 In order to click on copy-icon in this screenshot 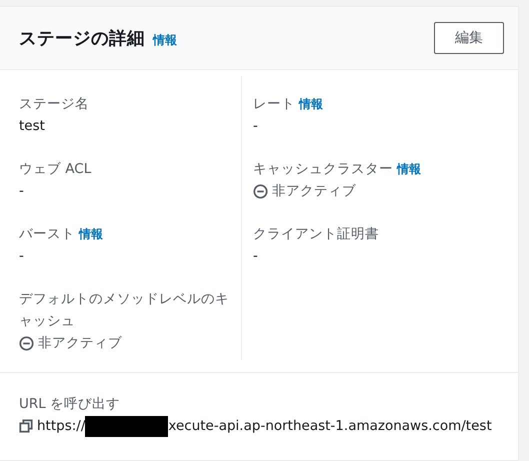, I will do `click(26, 426)`.